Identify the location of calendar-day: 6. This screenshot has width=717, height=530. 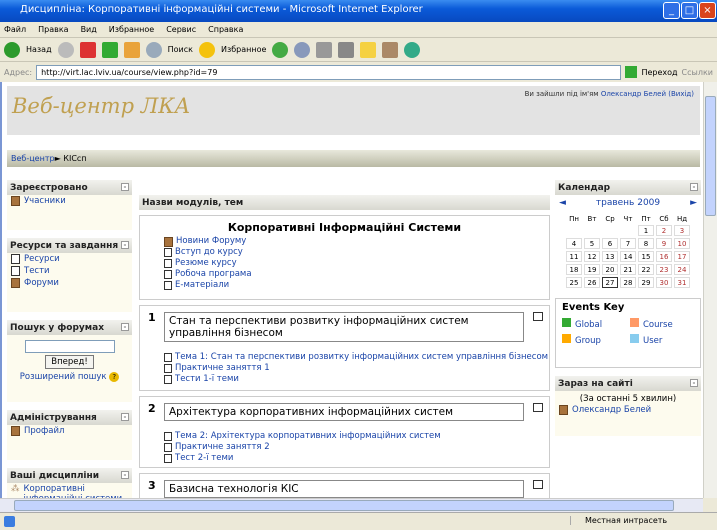
(610, 243).